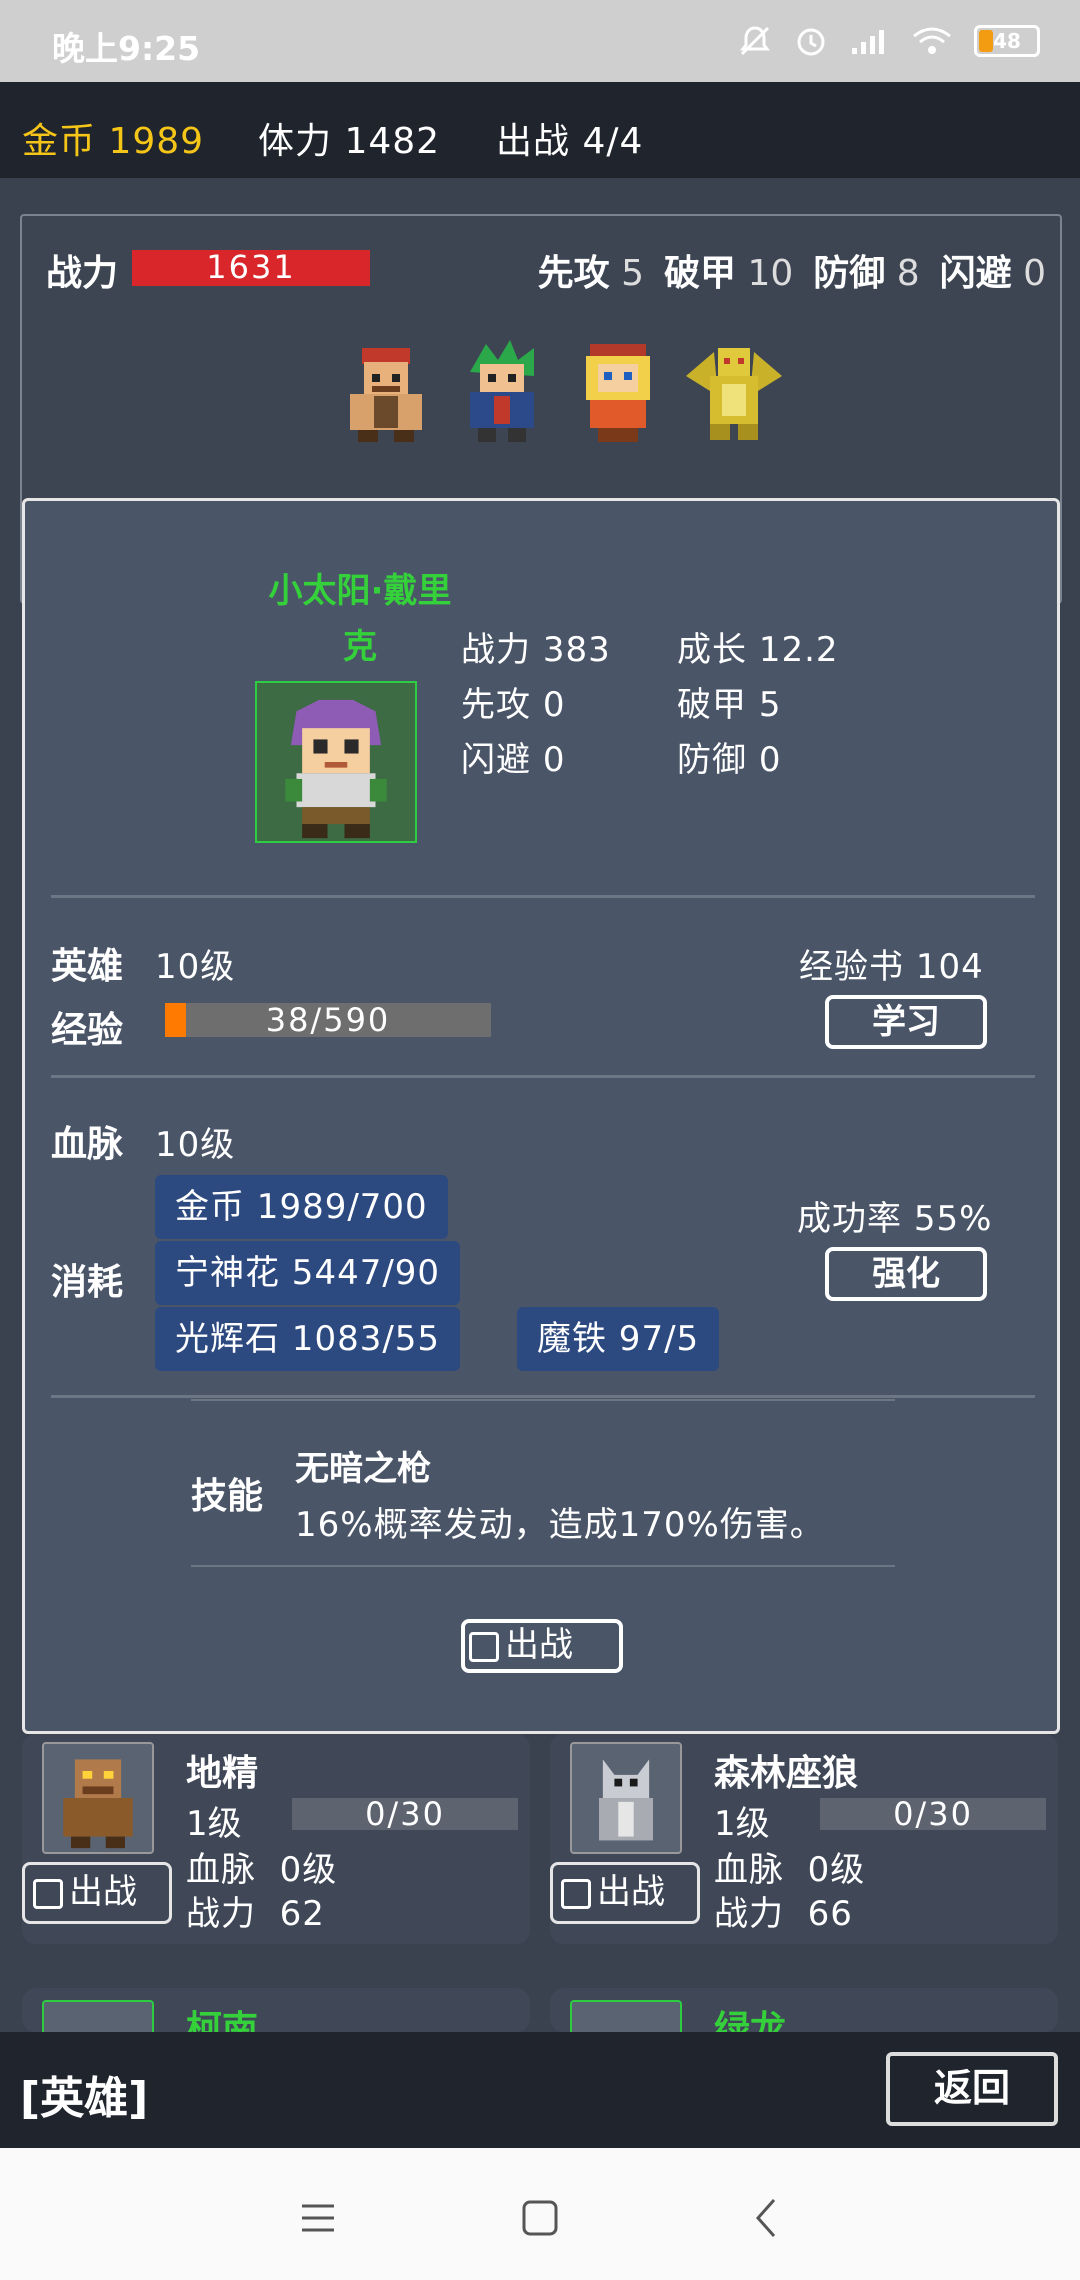 Image resolution: width=1080 pixels, height=2280 pixels. What do you see at coordinates (932, 40) in the screenshot?
I see `wifi-icon` at bounding box center [932, 40].